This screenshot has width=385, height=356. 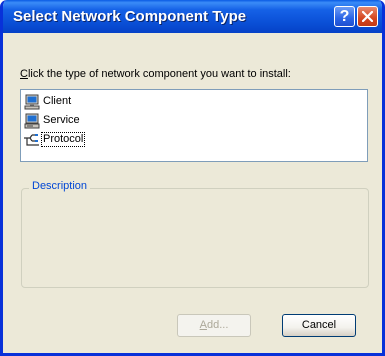 I want to click on cancel-button: Cancel, so click(x=319, y=325).